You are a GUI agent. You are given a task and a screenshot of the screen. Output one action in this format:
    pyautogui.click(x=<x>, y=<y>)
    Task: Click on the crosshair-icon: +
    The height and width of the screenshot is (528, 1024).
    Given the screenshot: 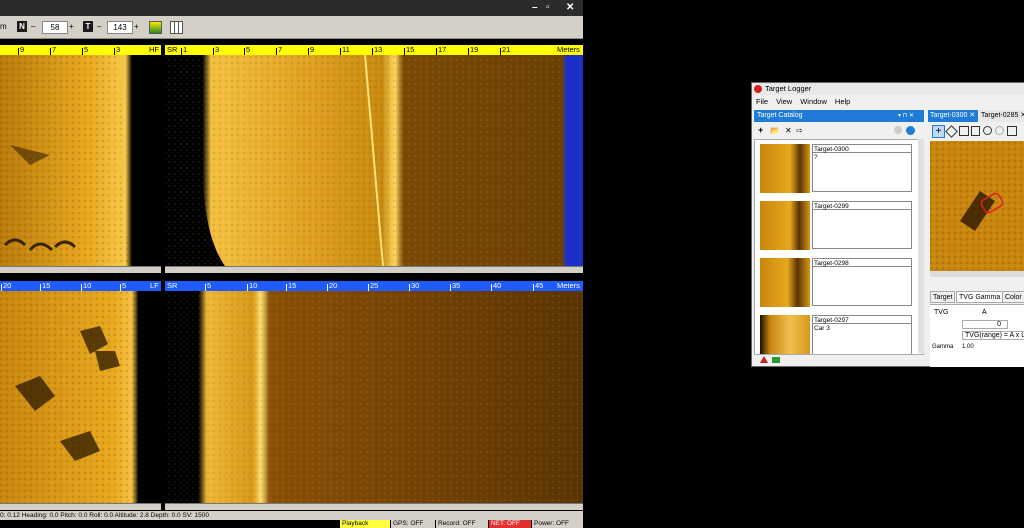 What is the action you would take?
    pyautogui.click(x=938, y=131)
    